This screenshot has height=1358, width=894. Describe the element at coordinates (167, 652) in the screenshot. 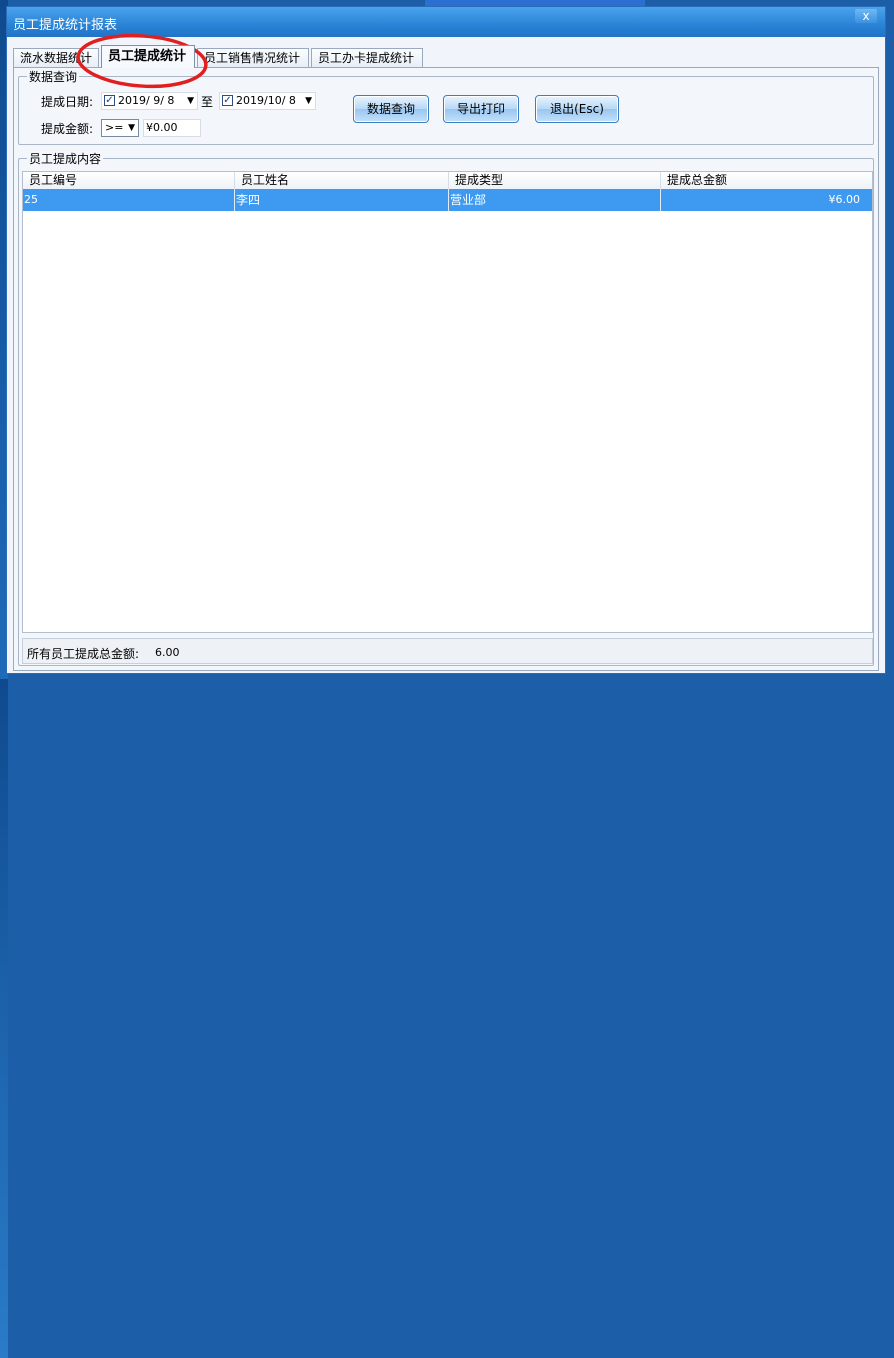

I see `total-value: 6.00` at that location.